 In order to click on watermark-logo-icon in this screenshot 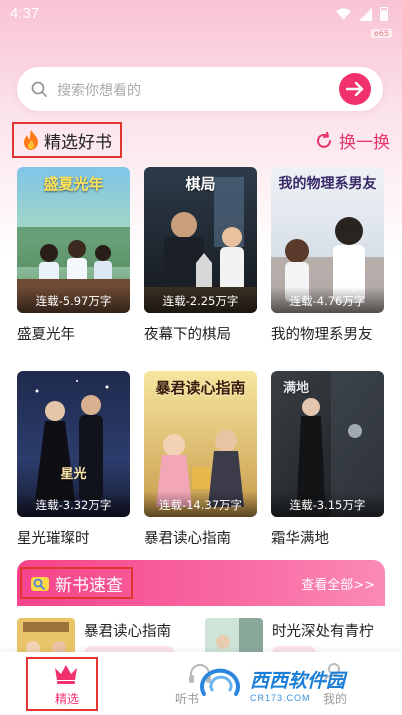, I will do `click(220, 682)`.